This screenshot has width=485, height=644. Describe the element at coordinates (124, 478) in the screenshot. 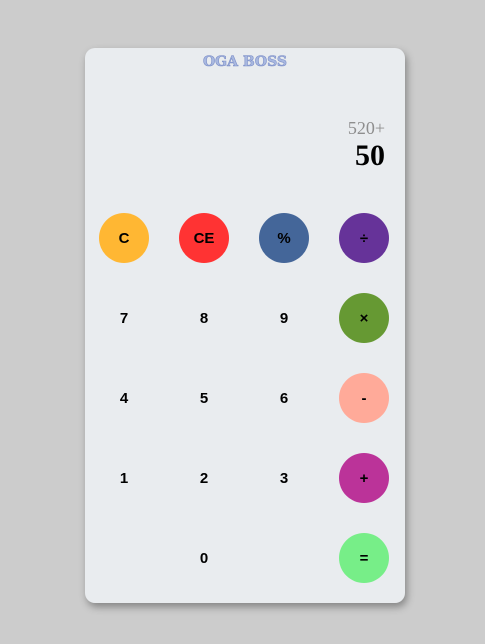

I see `digit-1-button: 1` at that location.